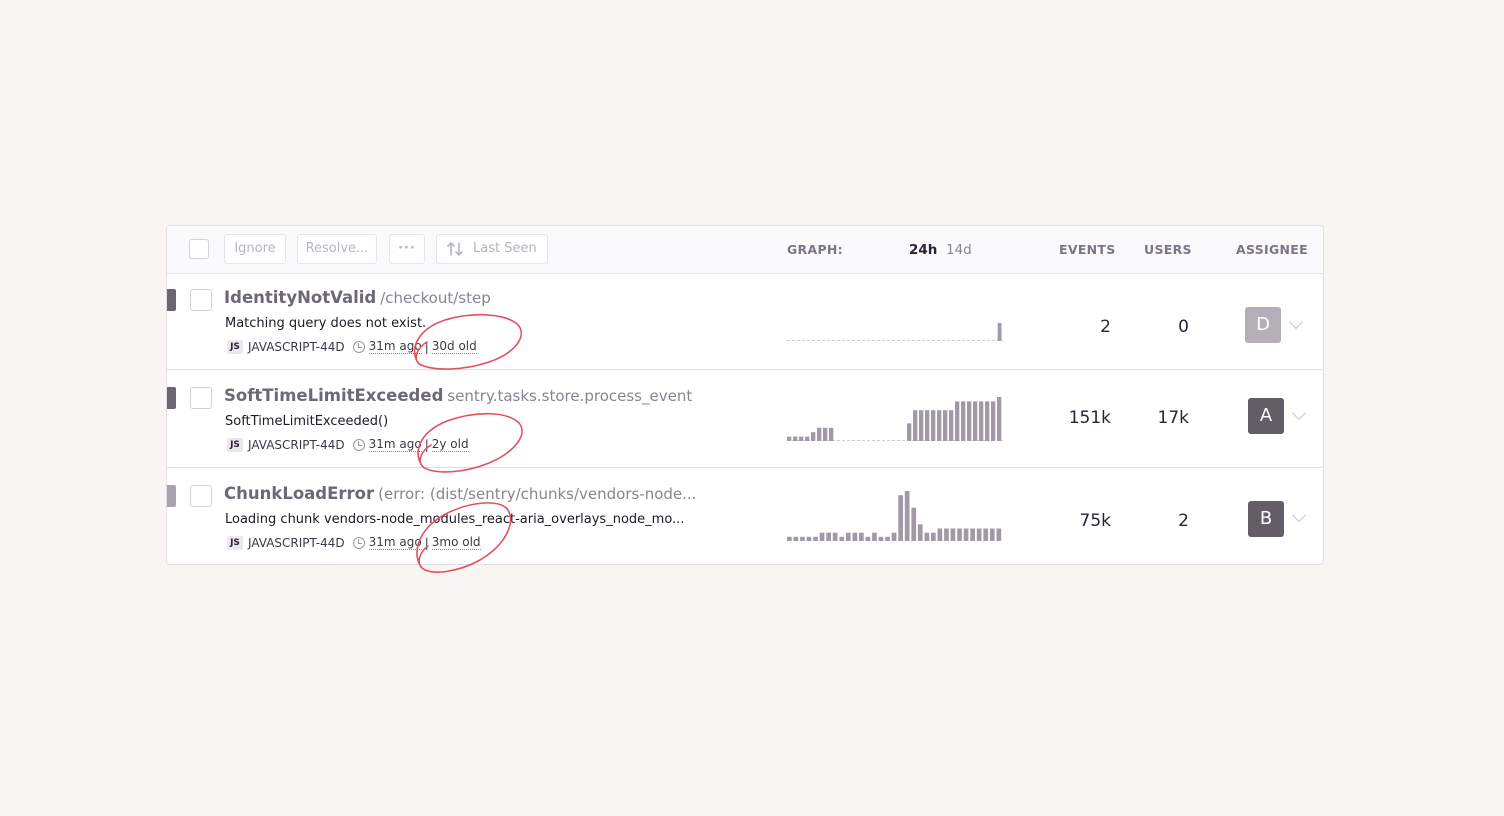 This screenshot has width=1504, height=816. I want to click on users-count: 2, so click(1183, 521).